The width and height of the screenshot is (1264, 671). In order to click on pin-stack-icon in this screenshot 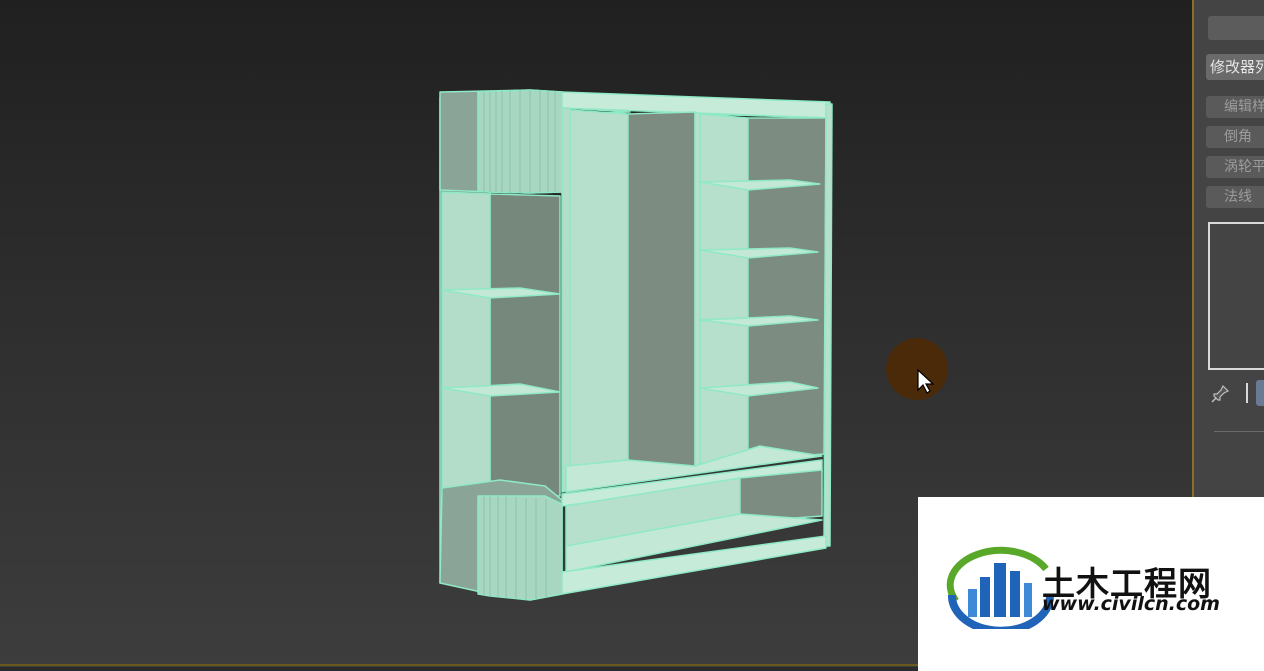, I will do `click(1220, 394)`.